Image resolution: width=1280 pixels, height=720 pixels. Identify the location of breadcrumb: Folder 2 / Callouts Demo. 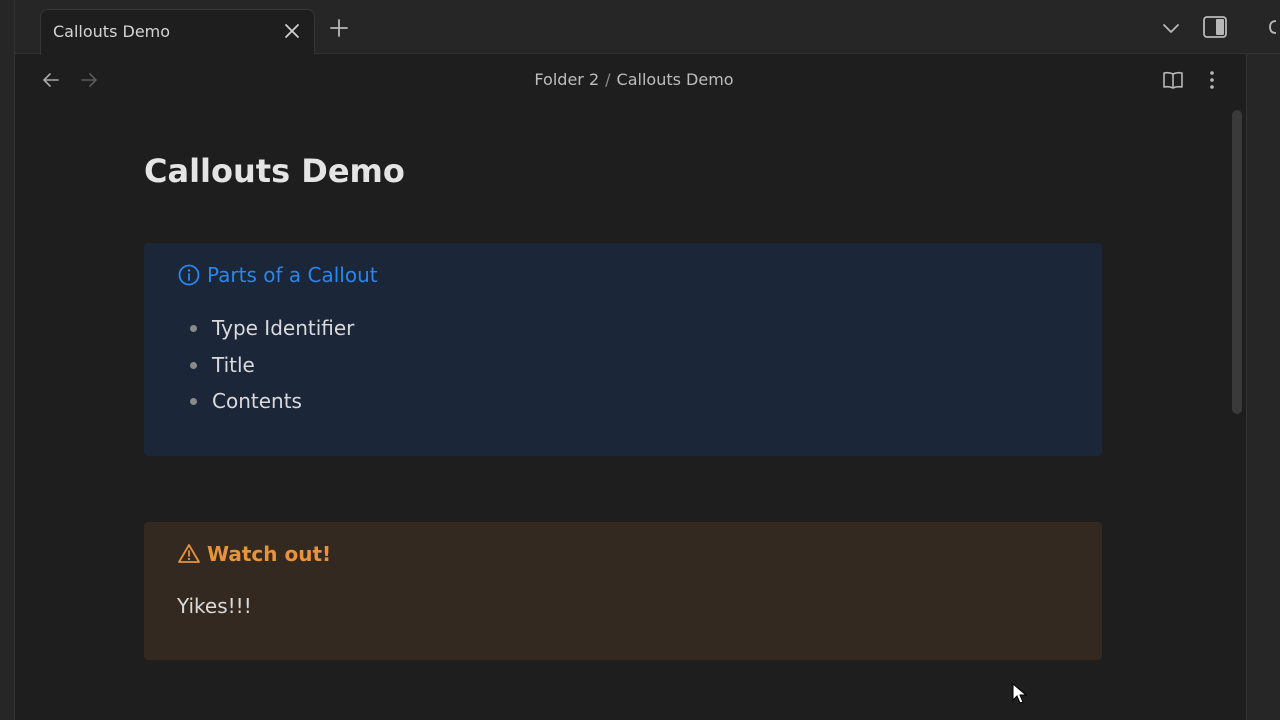
(634, 79).